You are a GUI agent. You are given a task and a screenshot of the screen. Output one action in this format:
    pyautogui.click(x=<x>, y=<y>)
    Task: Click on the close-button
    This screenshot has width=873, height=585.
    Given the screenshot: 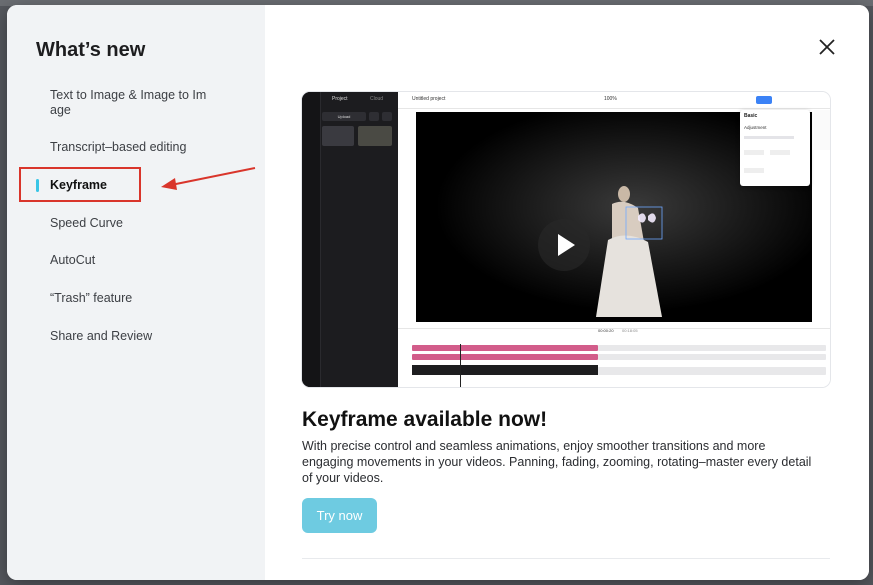 What is the action you would take?
    pyautogui.click(x=827, y=47)
    